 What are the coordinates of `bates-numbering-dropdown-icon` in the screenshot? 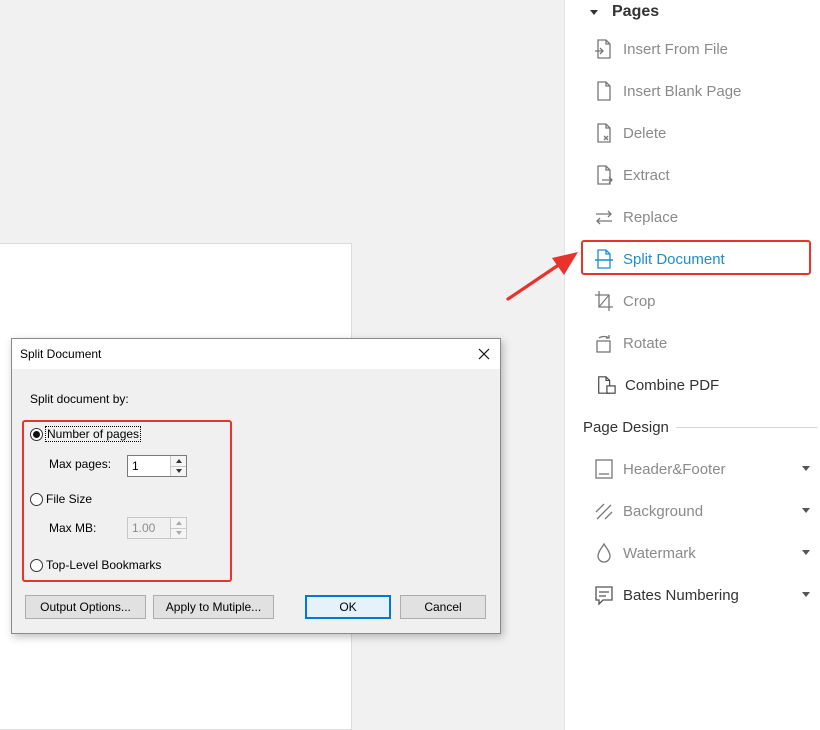 It's located at (806, 594).